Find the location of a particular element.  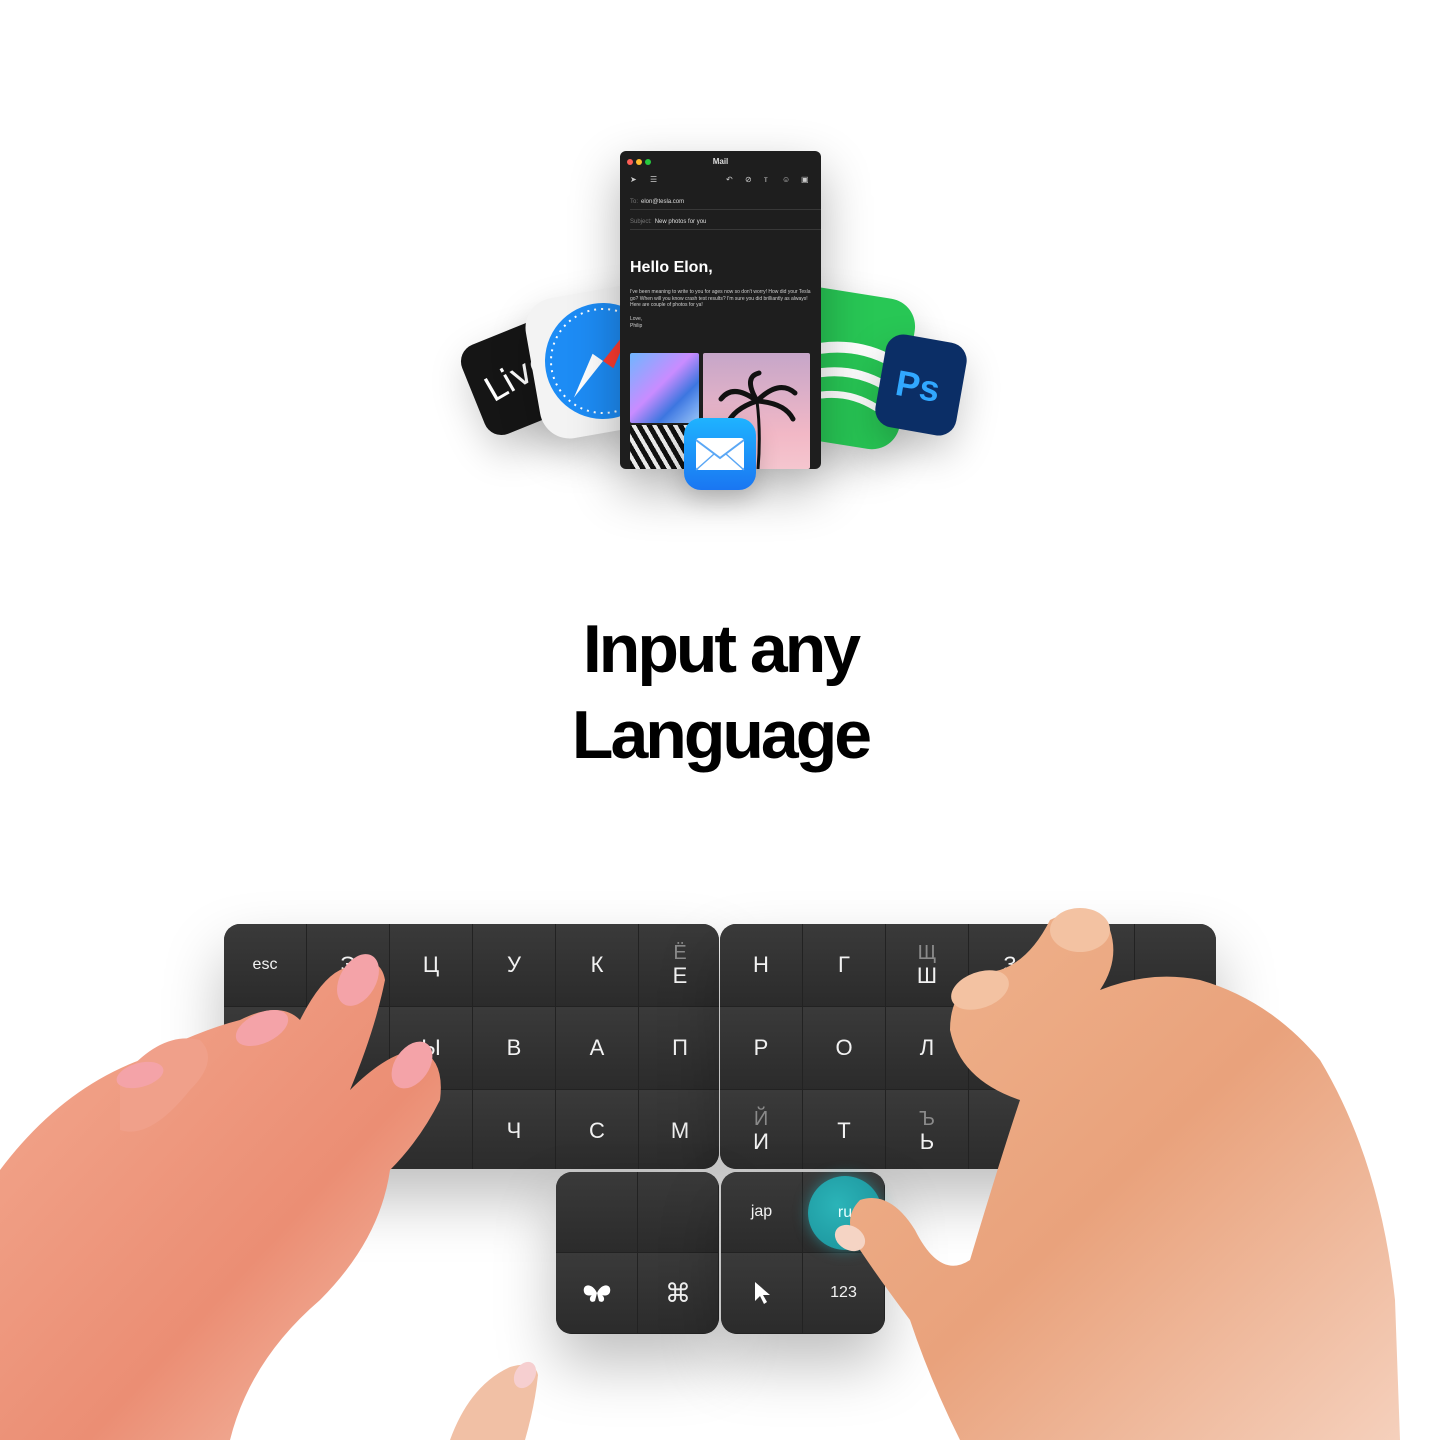

key-butterfly is located at coordinates (597, 1293).